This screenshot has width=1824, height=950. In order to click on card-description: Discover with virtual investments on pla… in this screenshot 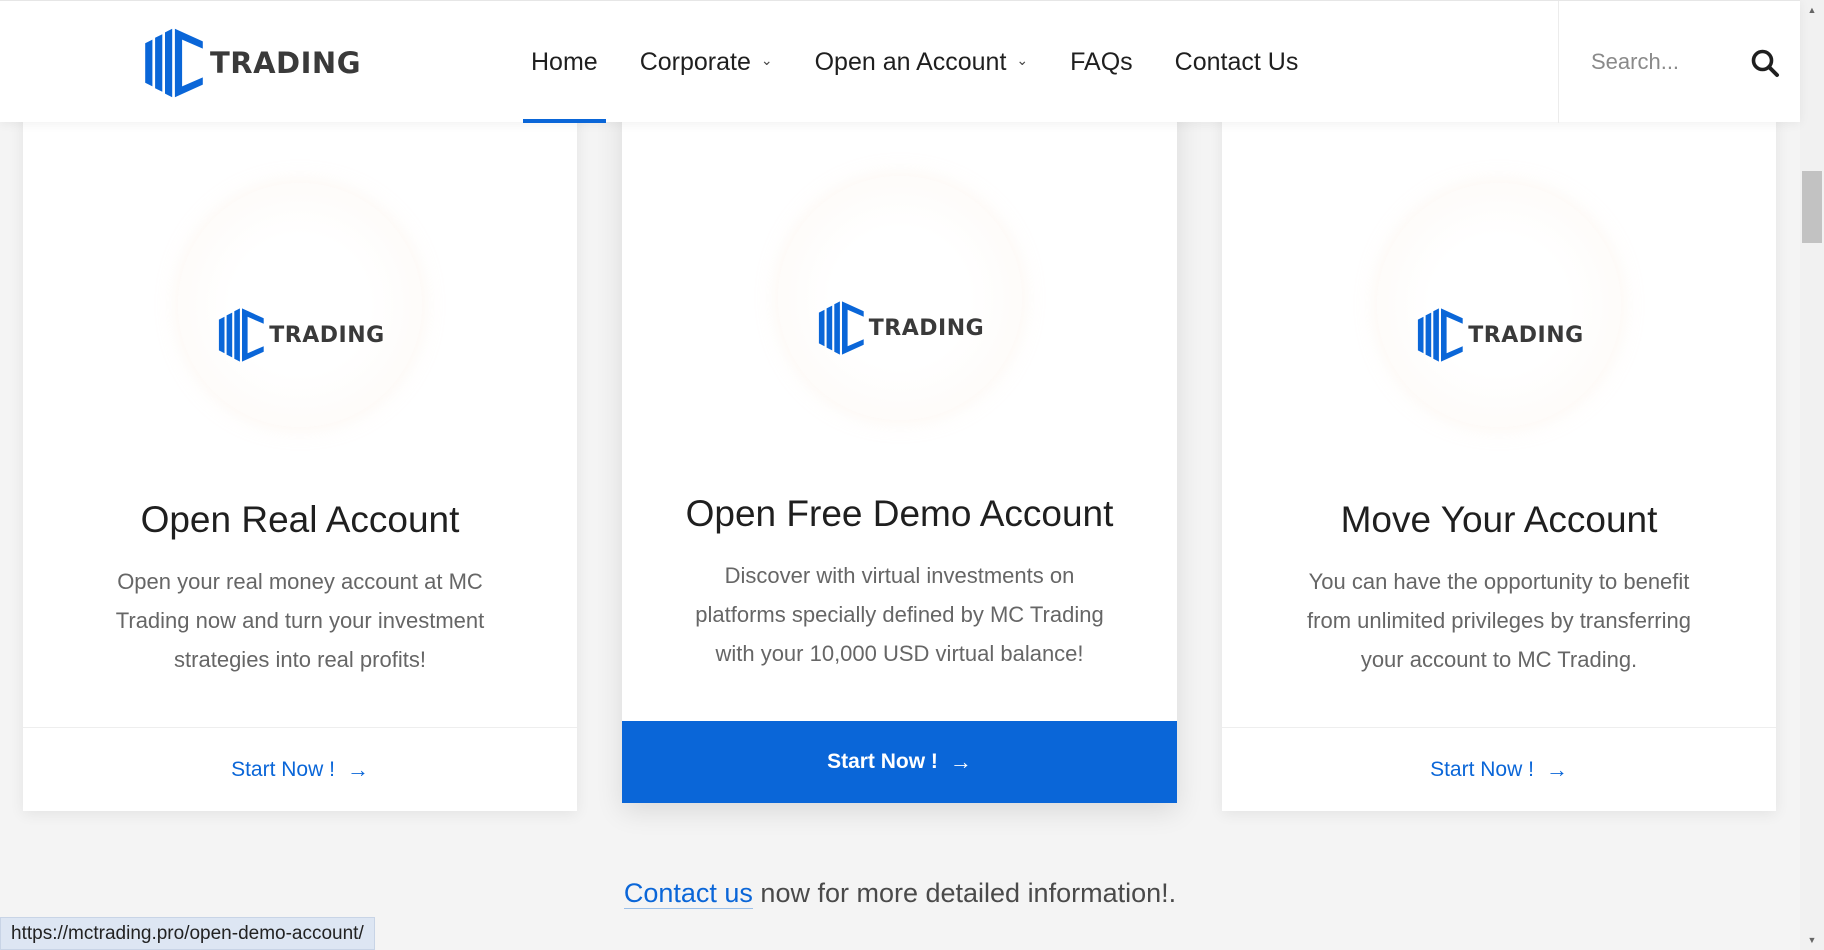, I will do `click(899, 614)`.